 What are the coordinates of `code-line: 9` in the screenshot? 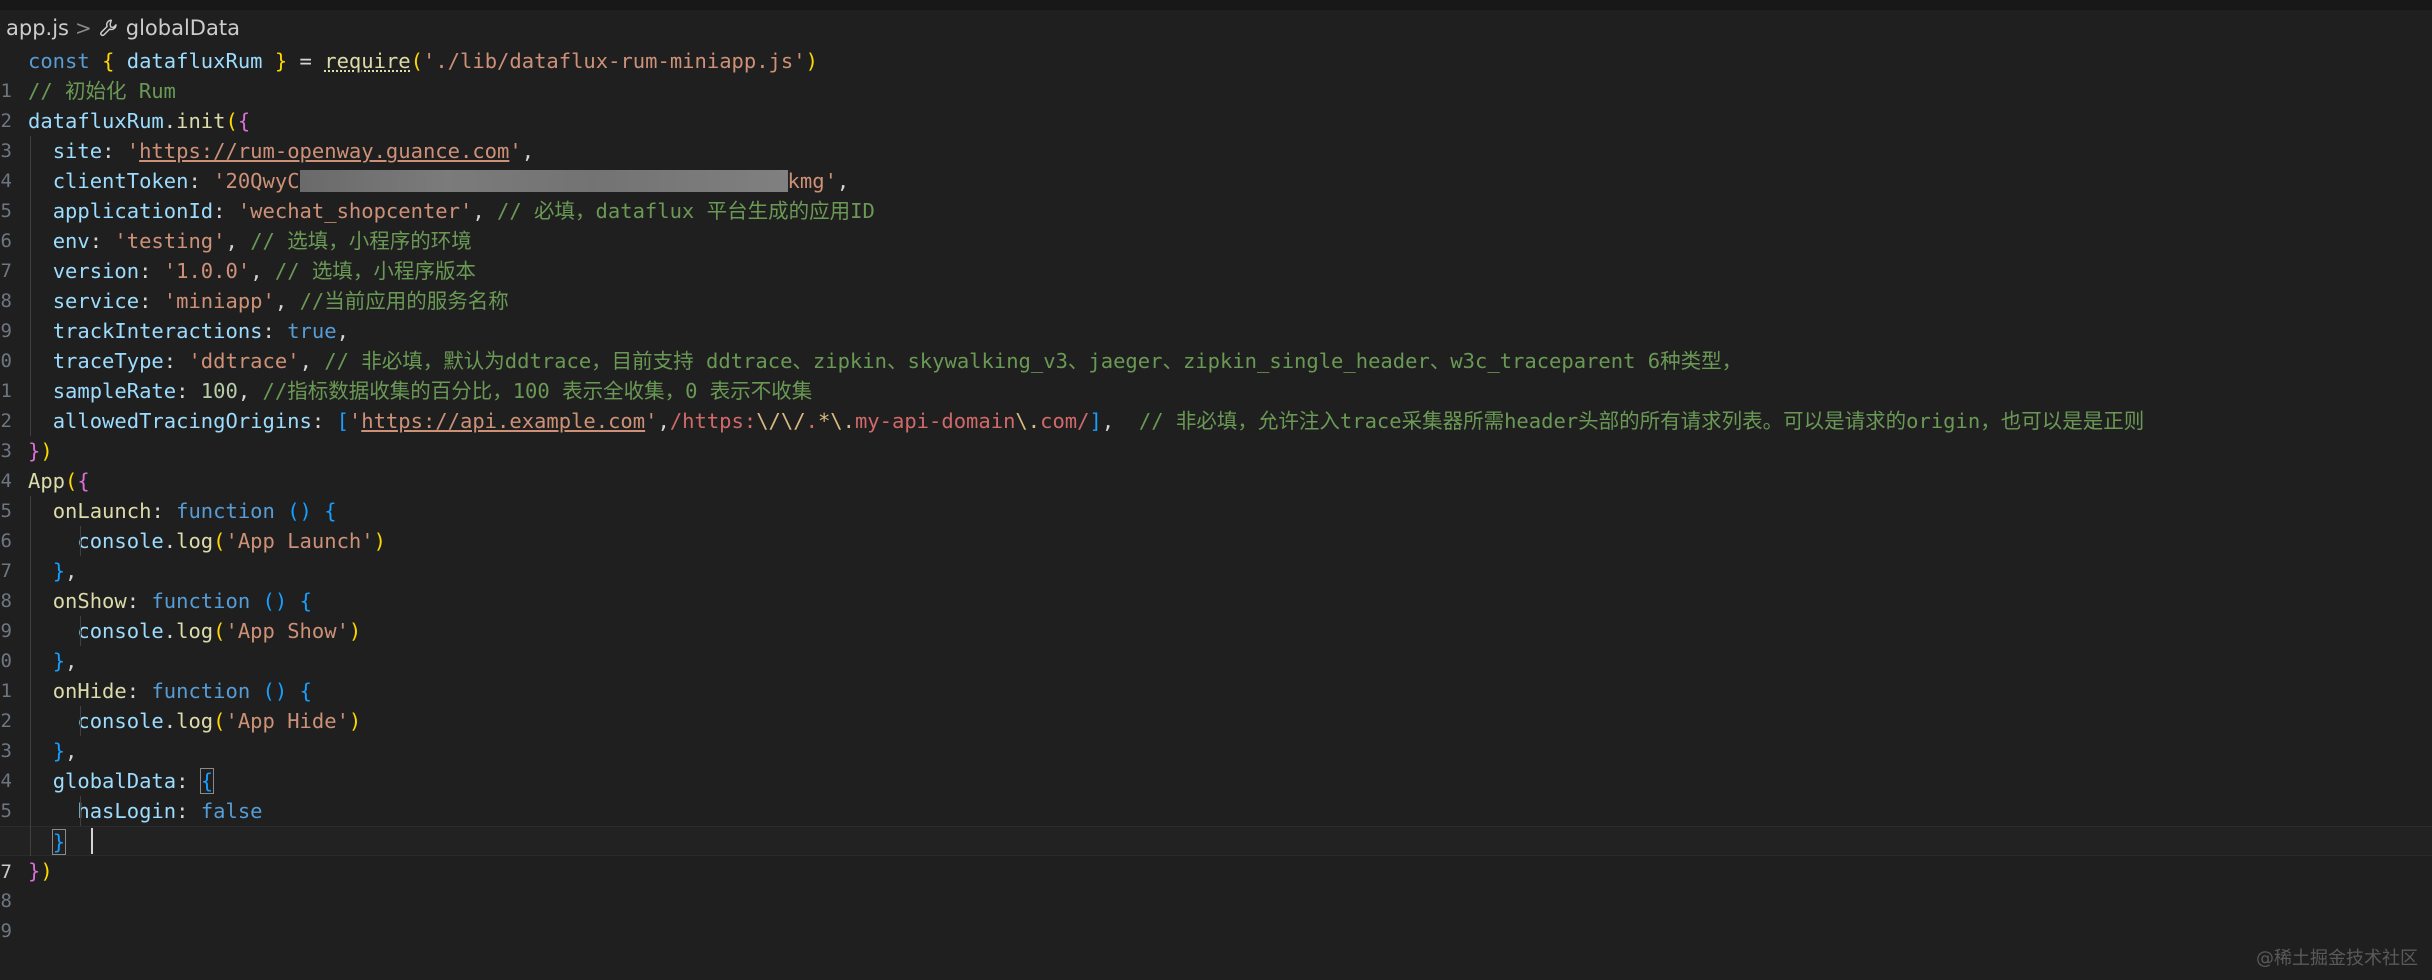 It's located at (1216, 914).